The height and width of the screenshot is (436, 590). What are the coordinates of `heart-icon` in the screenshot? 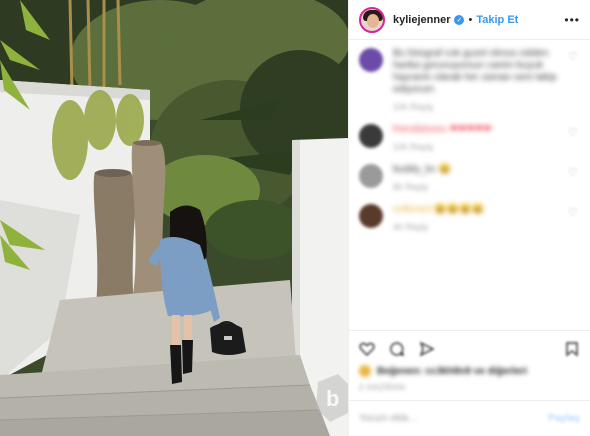 It's located at (367, 349).